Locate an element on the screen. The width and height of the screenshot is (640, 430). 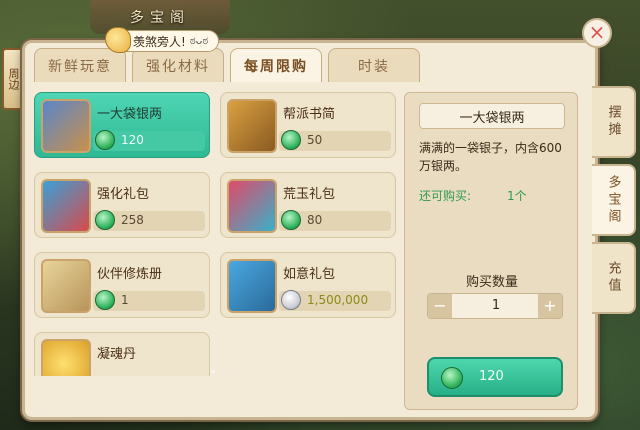
item-price: 80 is located at coordinates (315, 220).